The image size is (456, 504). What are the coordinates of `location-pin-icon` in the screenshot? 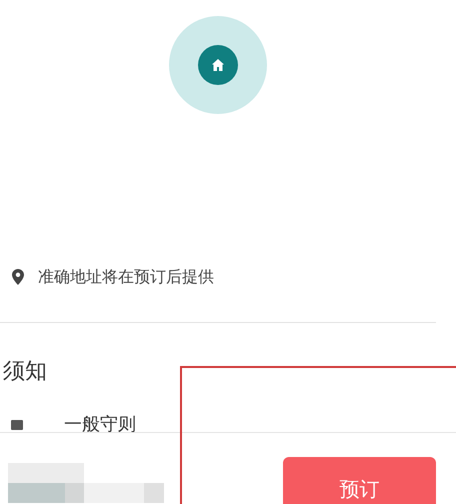 It's located at (18, 277).